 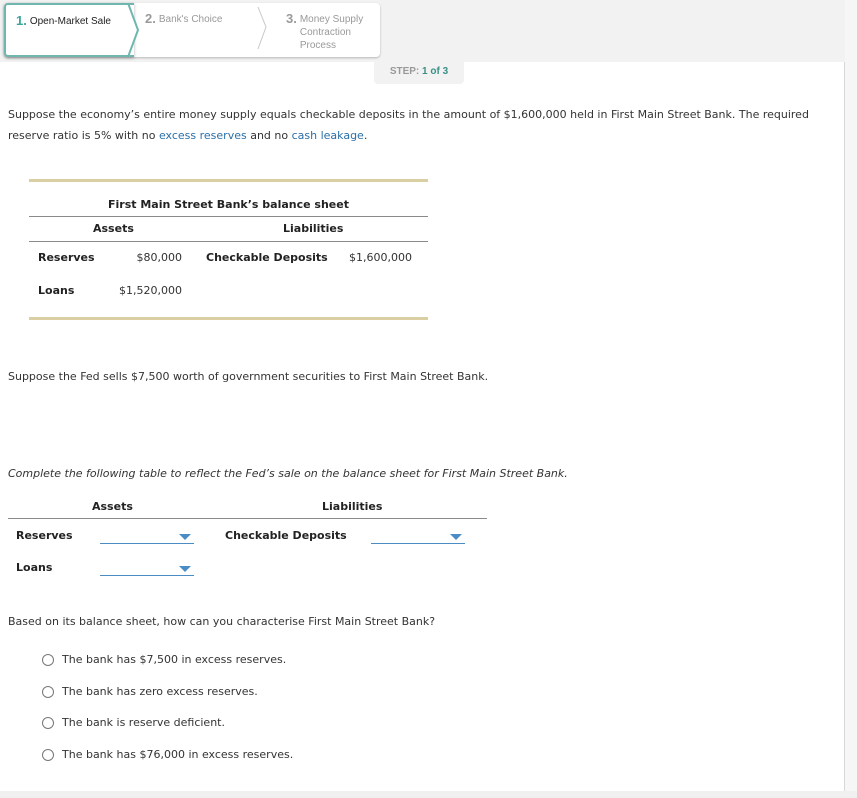 I want to click on option-label: The bank has $7,500 in excess reserves., so click(x=174, y=659).